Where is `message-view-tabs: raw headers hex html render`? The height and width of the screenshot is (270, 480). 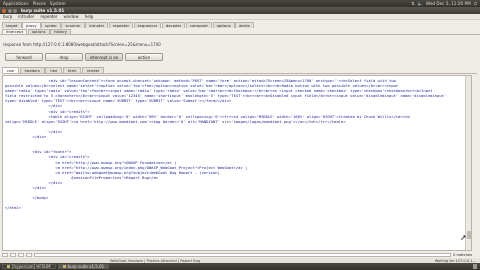 message-view-tabs: raw headers hex html render is located at coordinates (239, 70).